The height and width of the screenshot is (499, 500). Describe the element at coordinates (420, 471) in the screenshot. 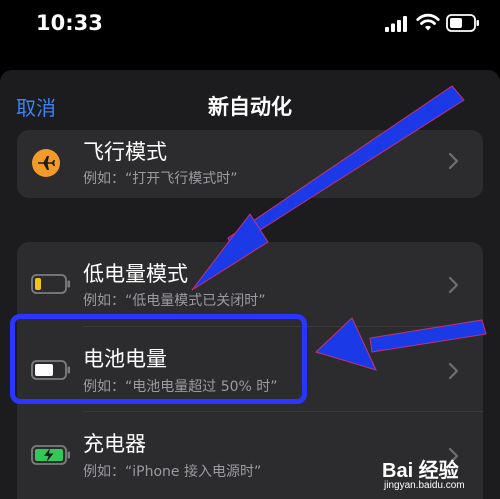

I see `watermark-brand: Bai 经验` at that location.